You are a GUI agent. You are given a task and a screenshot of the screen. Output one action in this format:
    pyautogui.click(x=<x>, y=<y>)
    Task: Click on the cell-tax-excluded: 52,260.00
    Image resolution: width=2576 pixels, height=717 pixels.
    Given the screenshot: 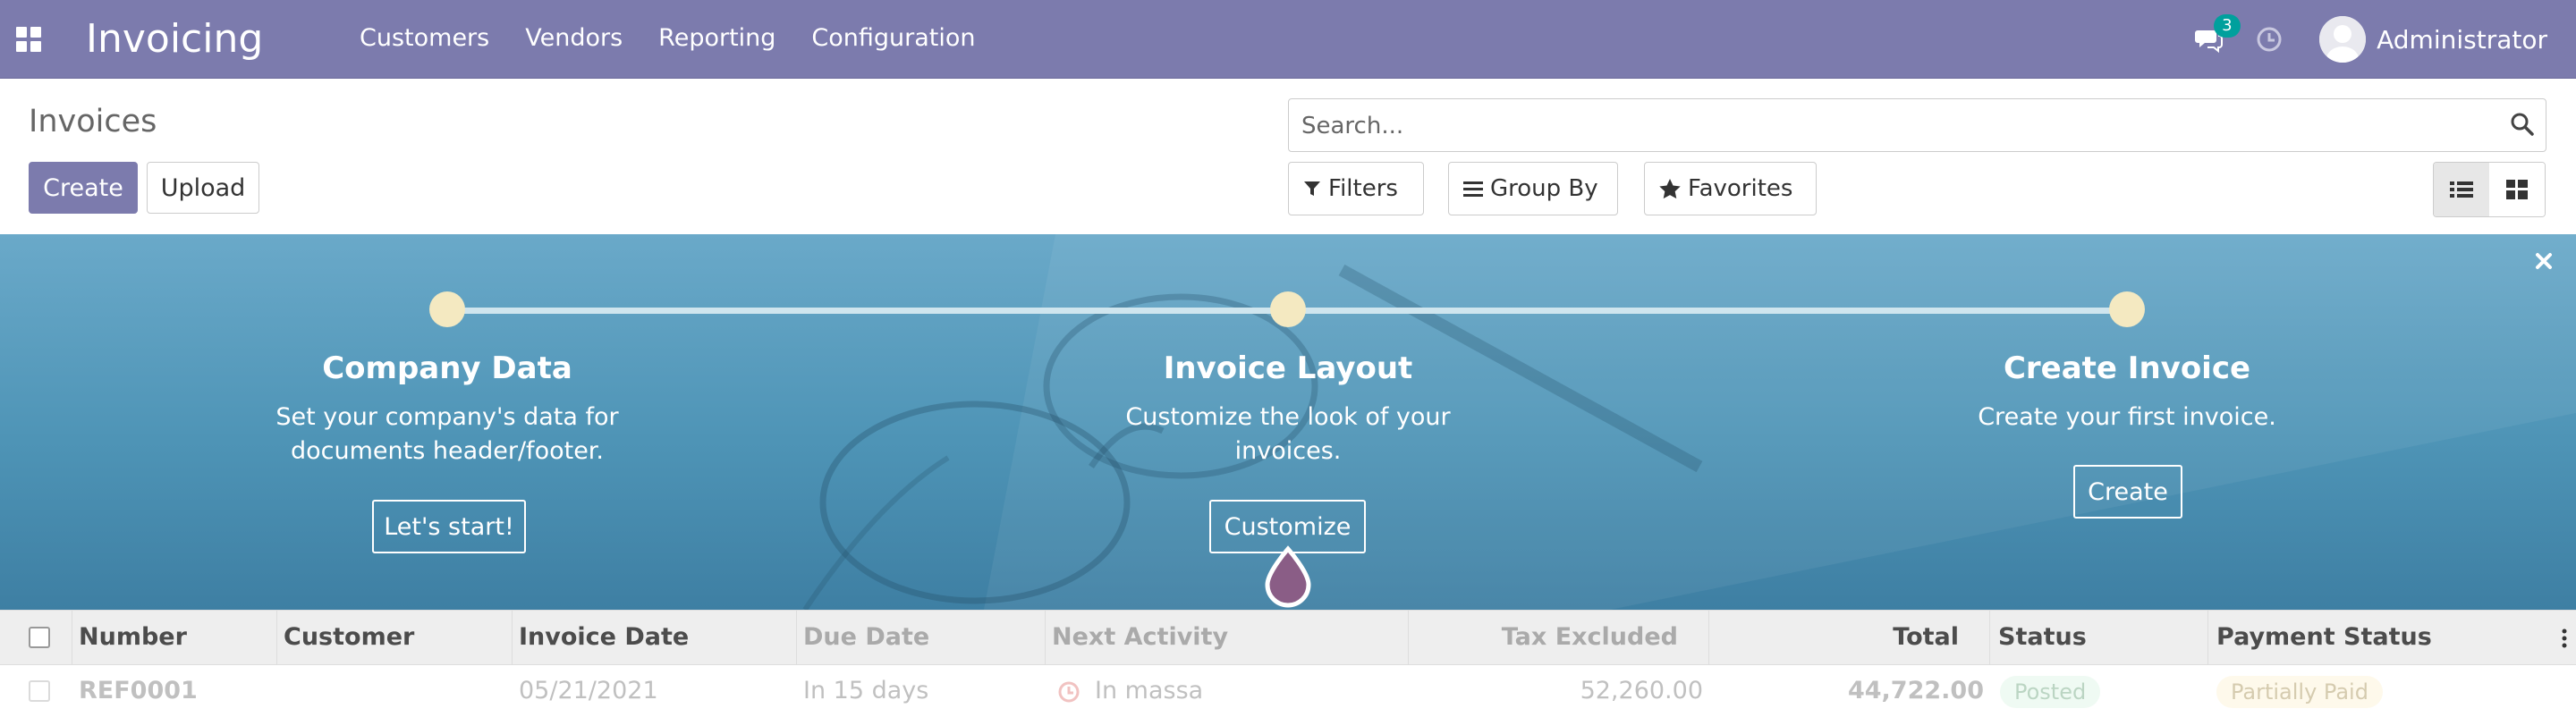 What is the action you would take?
    pyautogui.click(x=1641, y=690)
    